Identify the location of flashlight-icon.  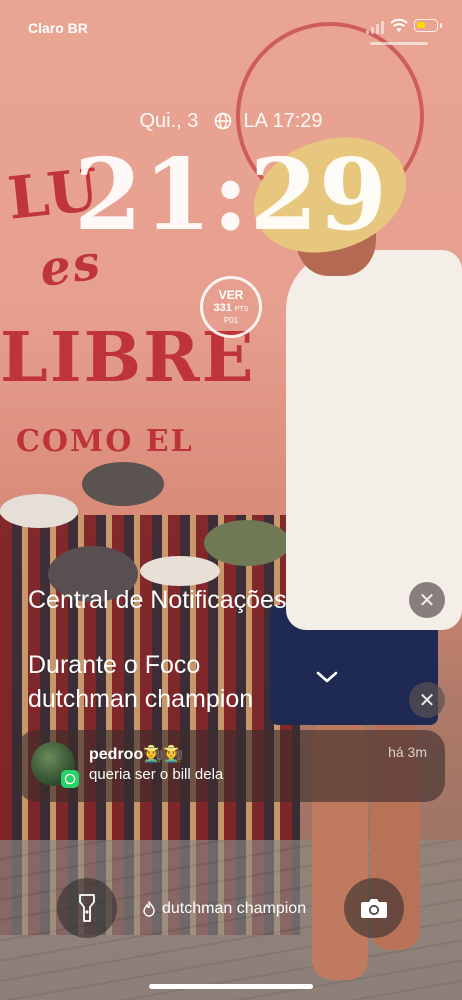
(87, 908).